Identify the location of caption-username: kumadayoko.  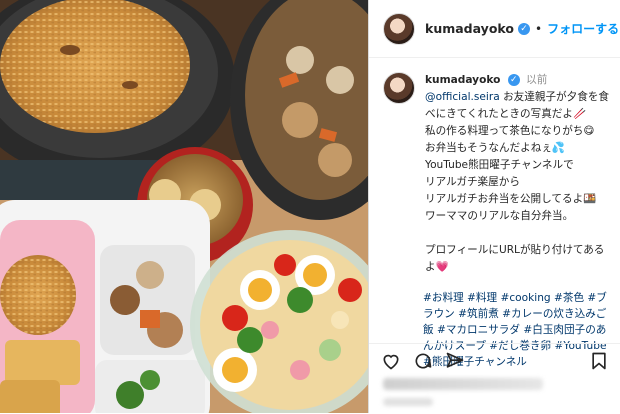
(462, 80).